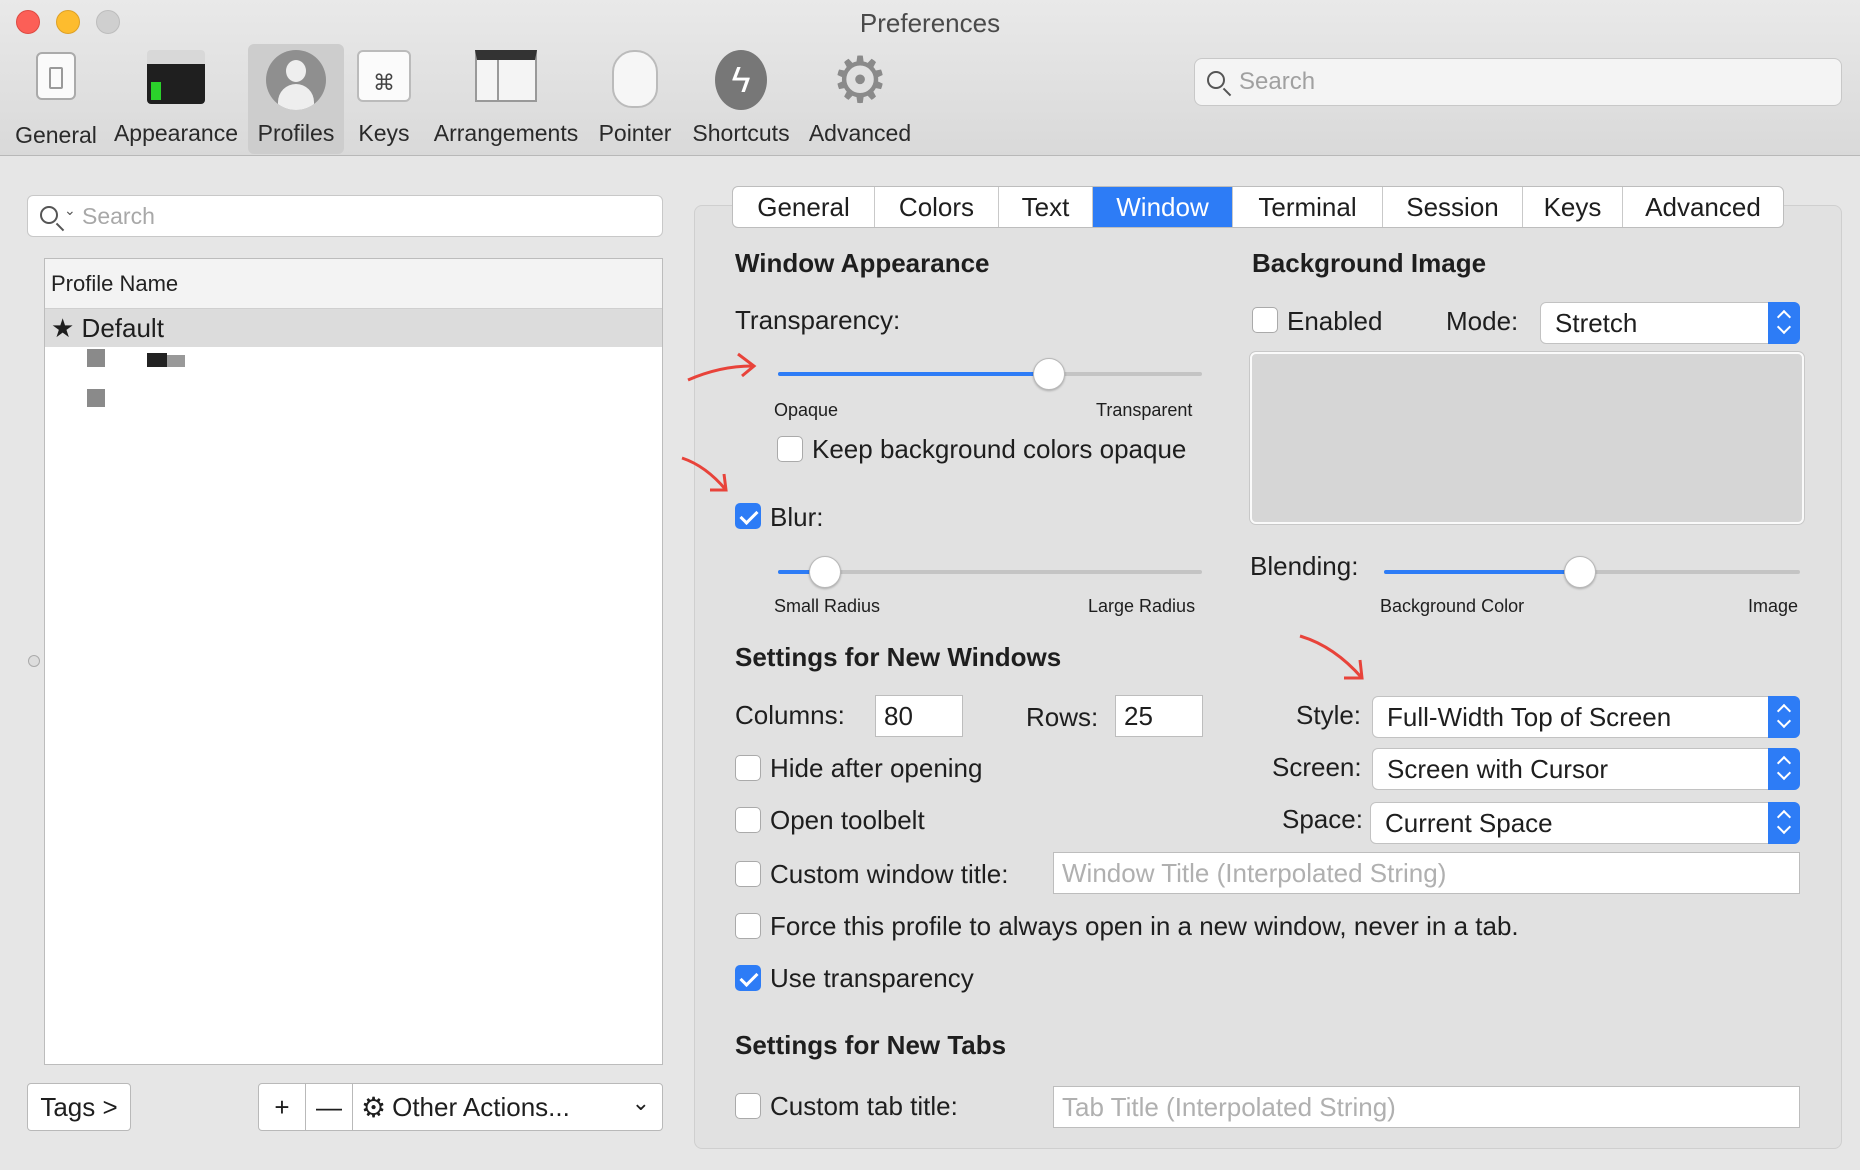 The width and height of the screenshot is (1860, 1170). I want to click on profile-search-field: ⌄, so click(345, 216).